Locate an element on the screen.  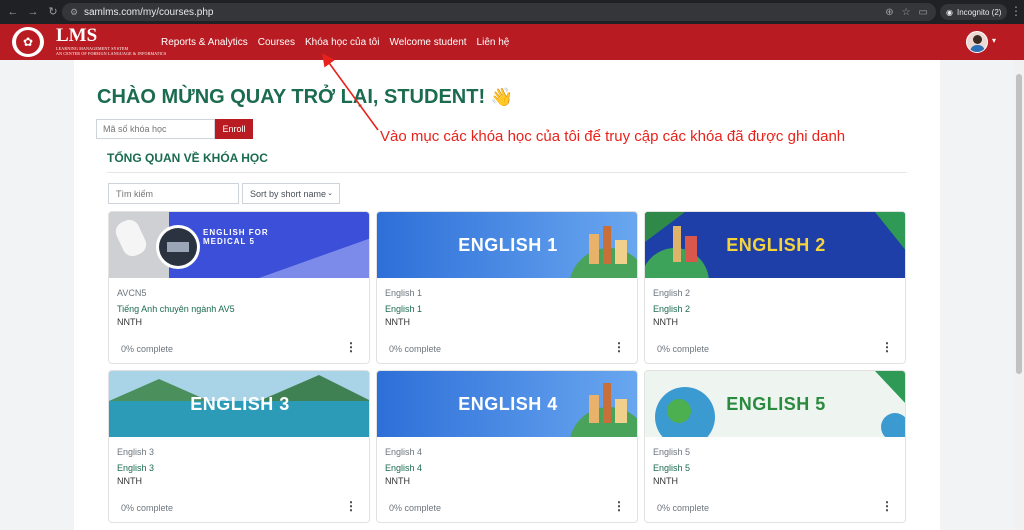
user-avatar is located at coordinates (977, 42).